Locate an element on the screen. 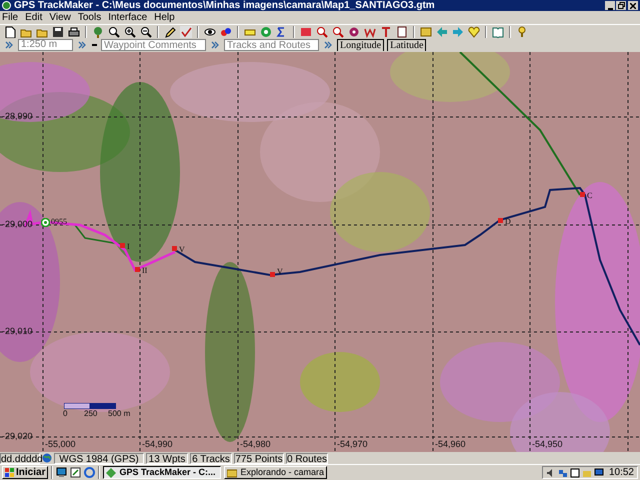 The width and height of the screenshot is (640, 480). gear-icon is located at coordinates (354, 32).